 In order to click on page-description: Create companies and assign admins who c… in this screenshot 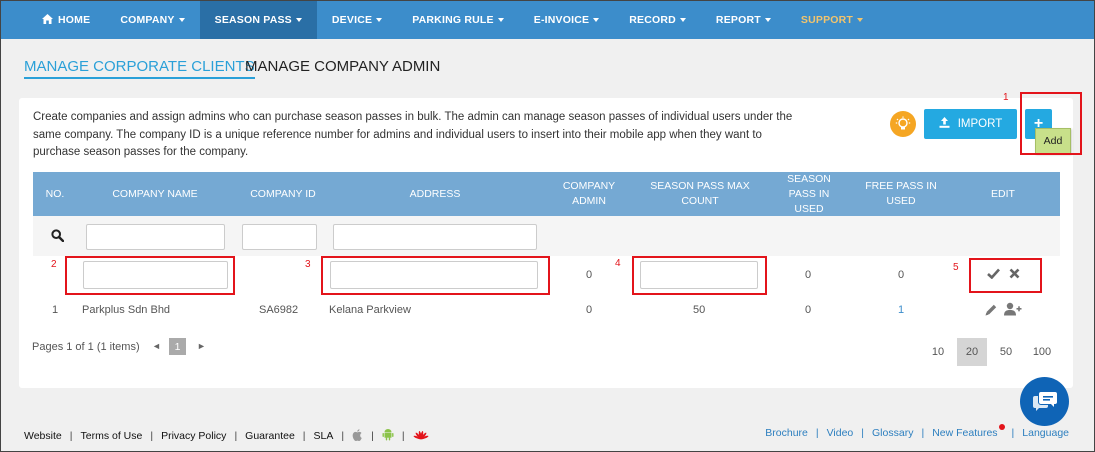, I will do `click(413, 134)`.